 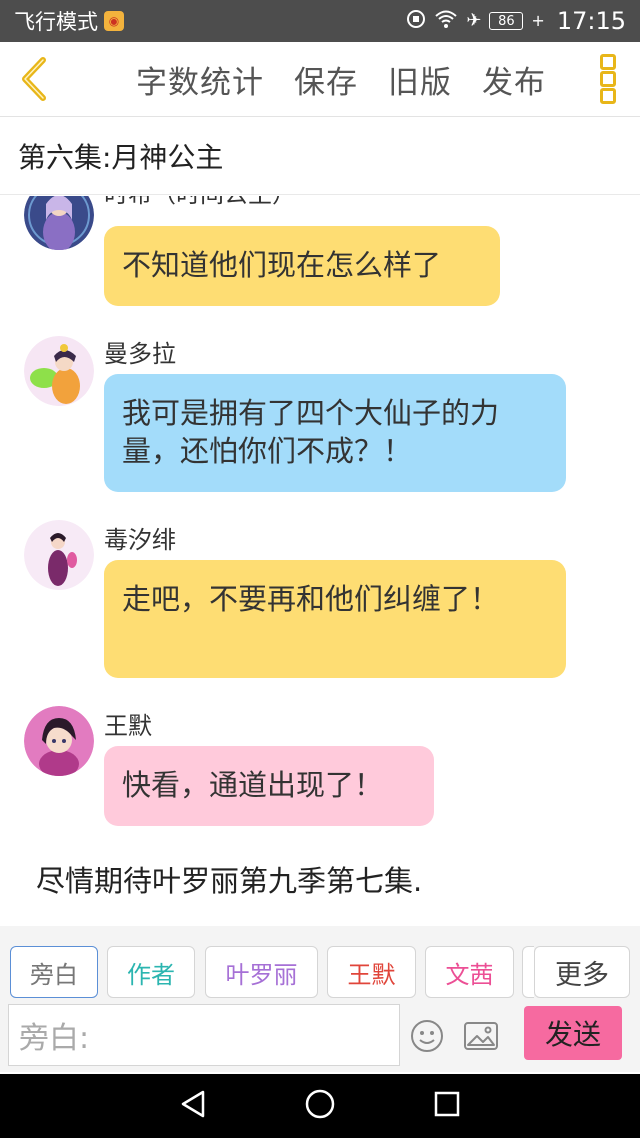 I want to click on episode-title-bar: 第六集:月神公主, so click(x=320, y=156).